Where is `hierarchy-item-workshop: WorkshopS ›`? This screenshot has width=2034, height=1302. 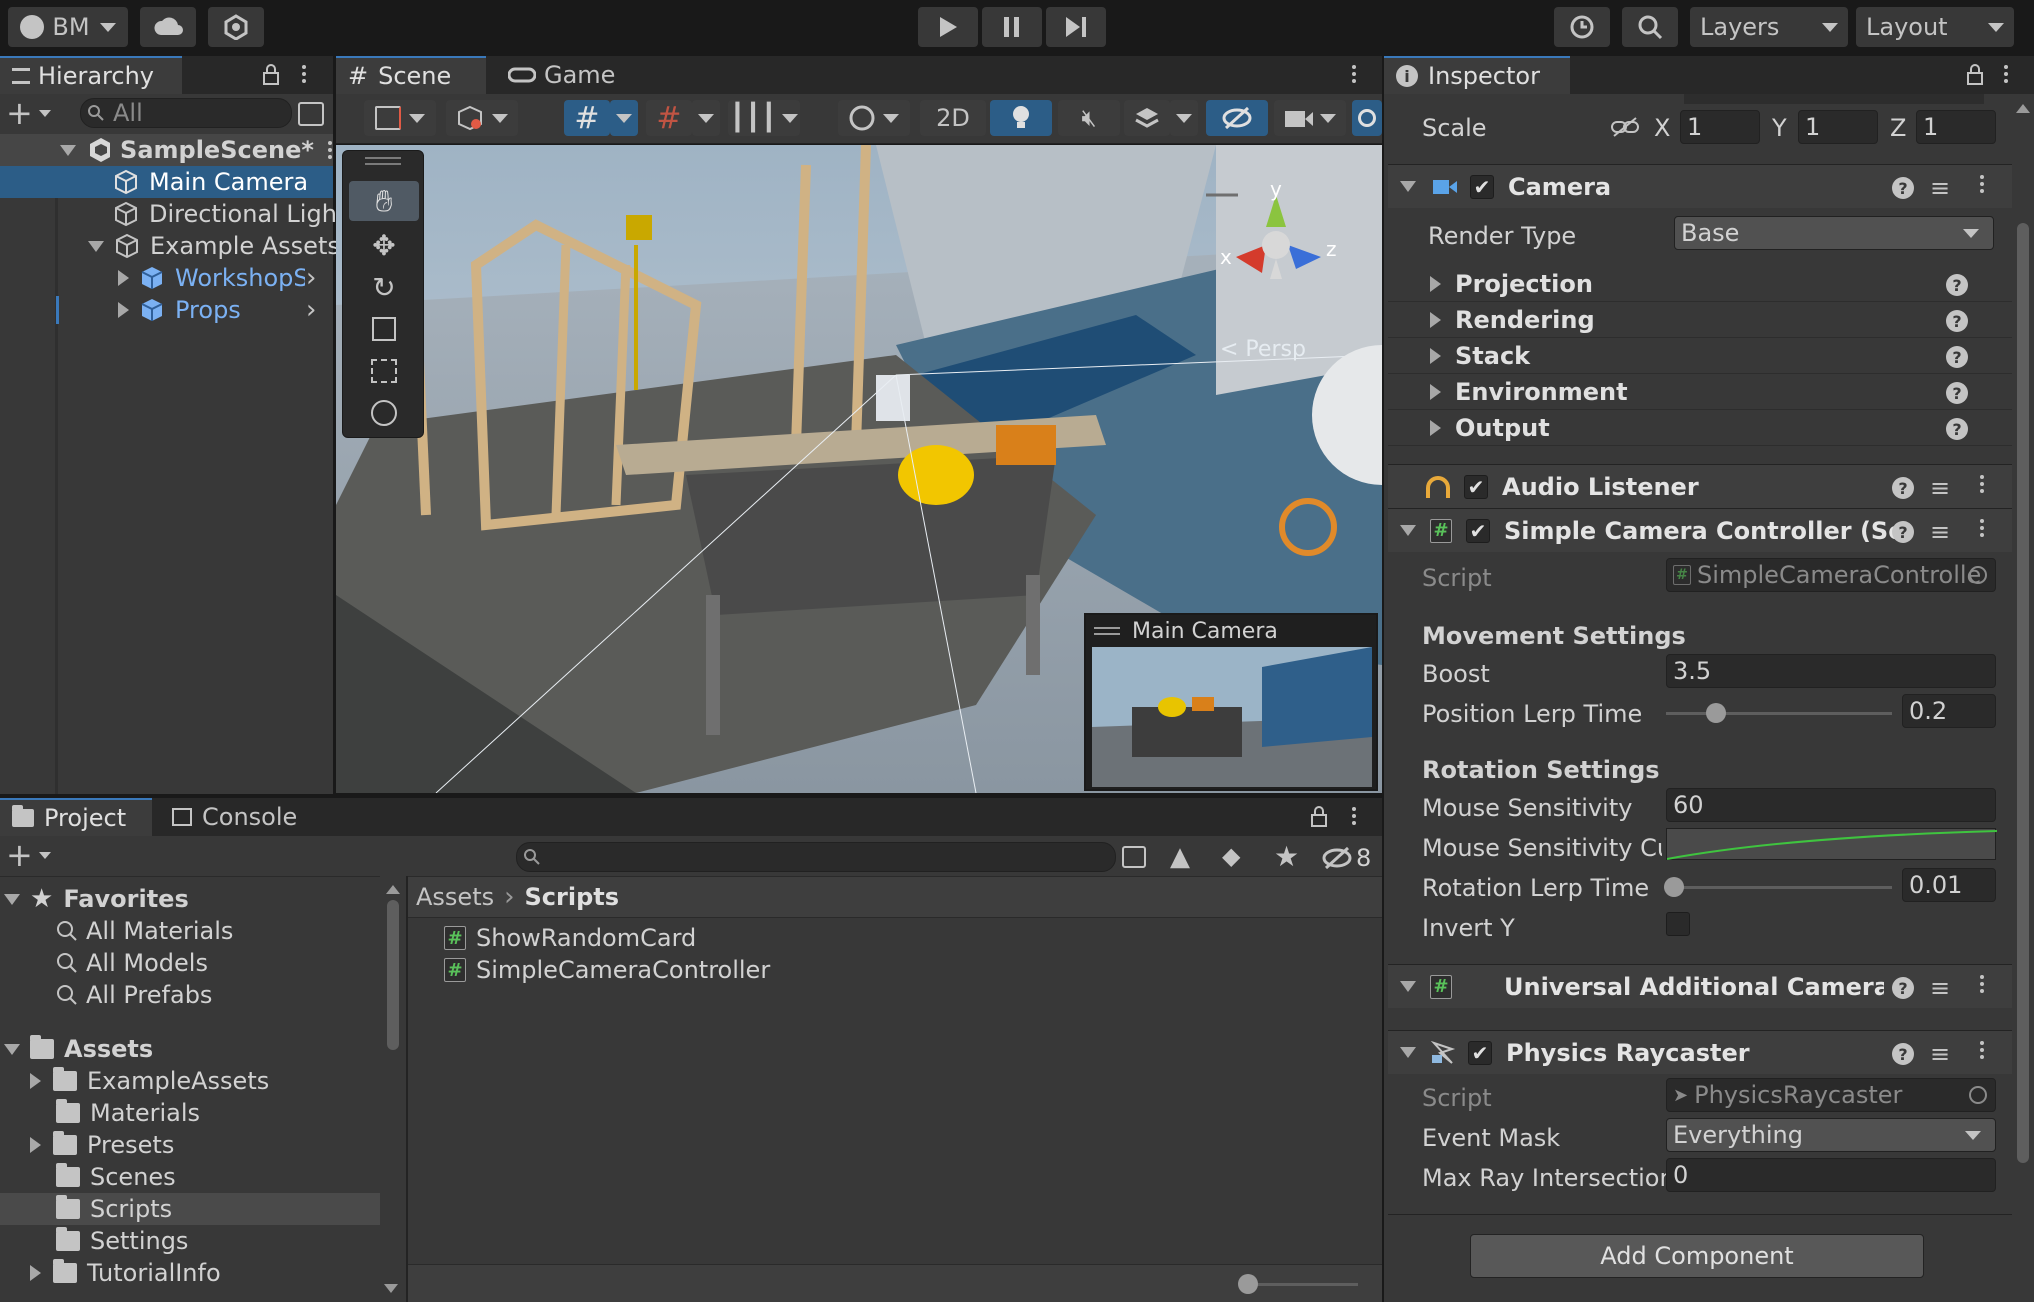
hierarchy-item-workshop: WorkshopS › is located at coordinates (166, 278).